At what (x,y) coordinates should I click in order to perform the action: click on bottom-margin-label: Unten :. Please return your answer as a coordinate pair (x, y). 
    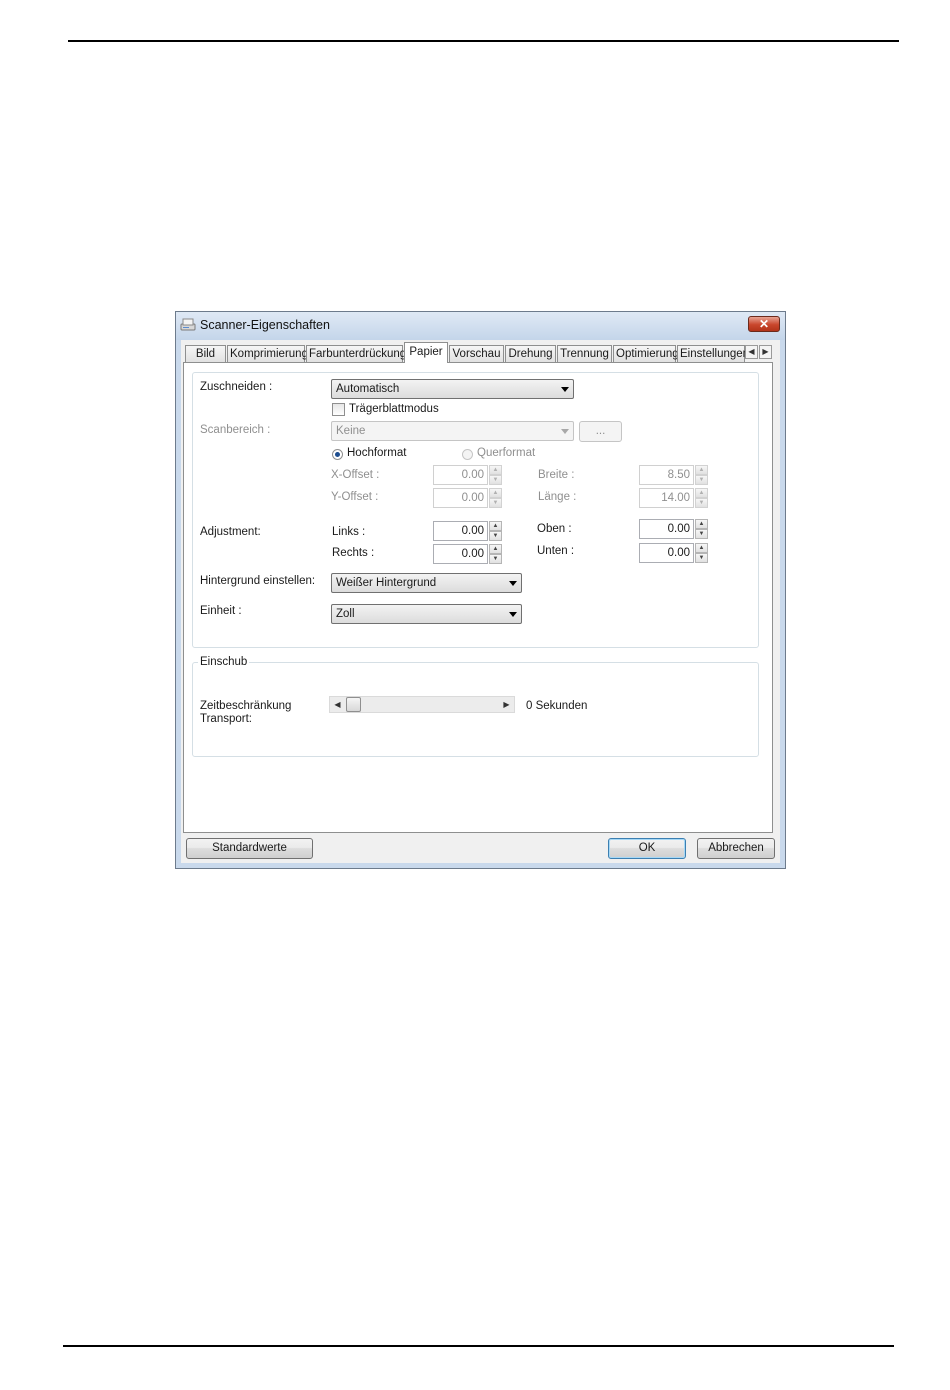
    Looking at the image, I should click on (556, 551).